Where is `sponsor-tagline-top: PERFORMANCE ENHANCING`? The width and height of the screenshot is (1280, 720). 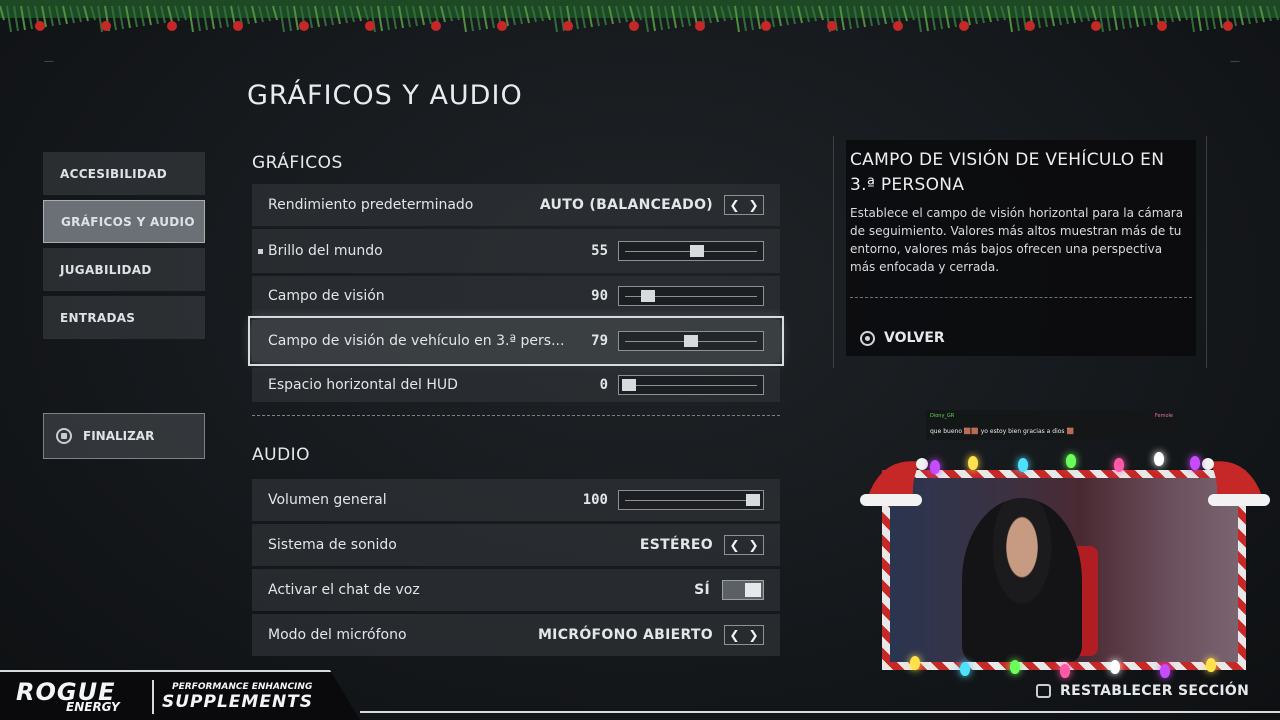 sponsor-tagline-top: PERFORMANCE ENHANCING is located at coordinates (242, 687).